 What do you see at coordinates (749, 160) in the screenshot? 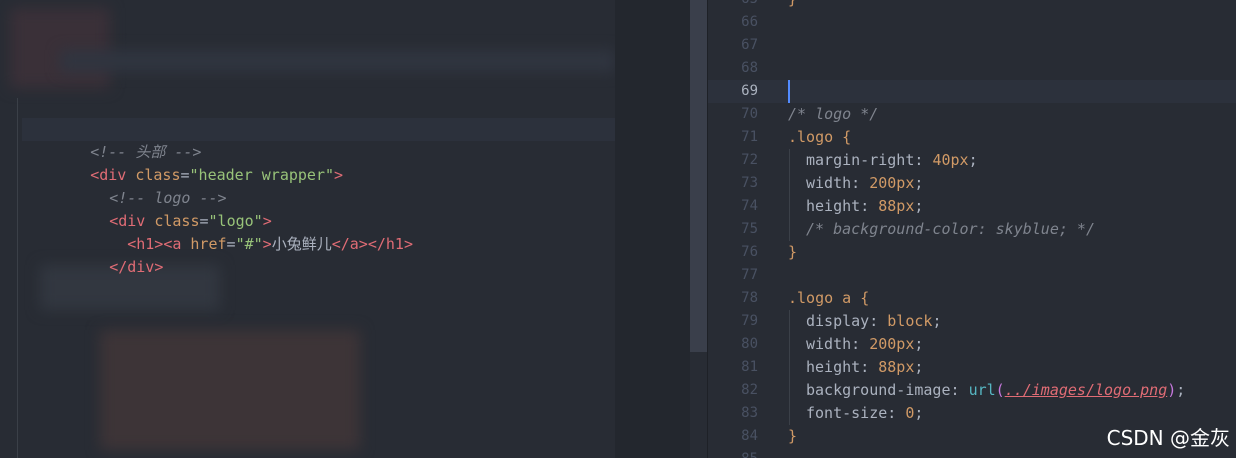
I see `line-number: 72` at bounding box center [749, 160].